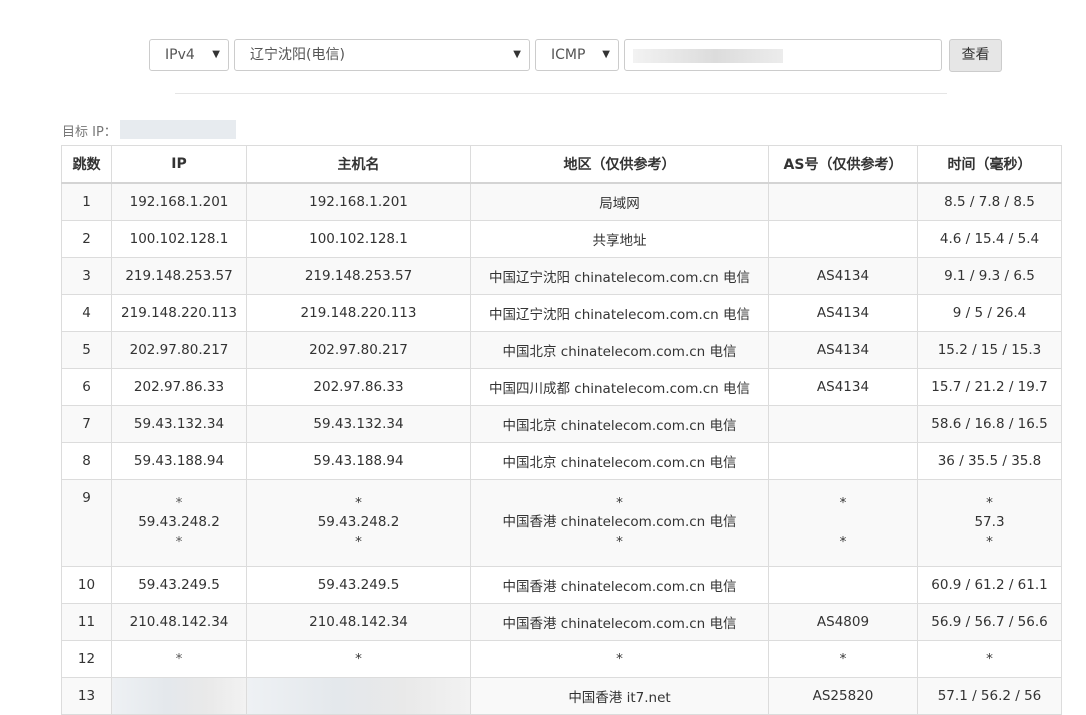  I want to click on region-cell-multi: * 中国香港 chinatelecom.com.cn 电信 *, so click(619, 523).